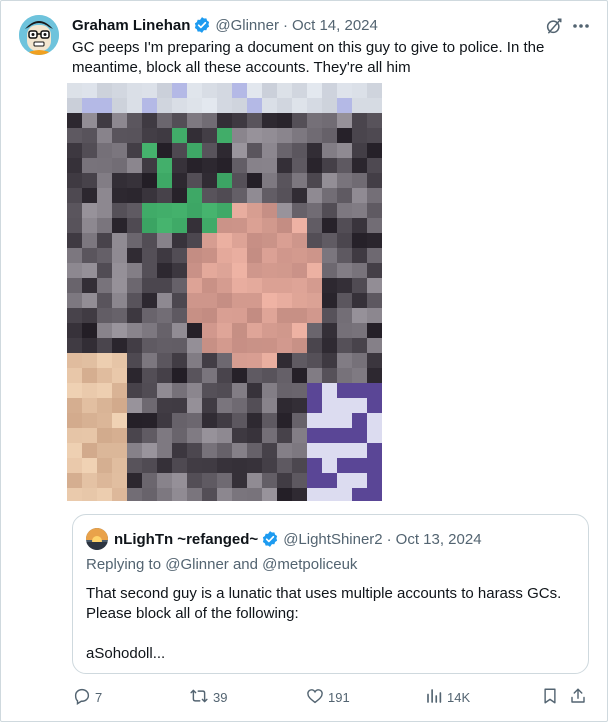  Describe the element at coordinates (552, 697) in the screenshot. I see `bookmark-button` at that location.